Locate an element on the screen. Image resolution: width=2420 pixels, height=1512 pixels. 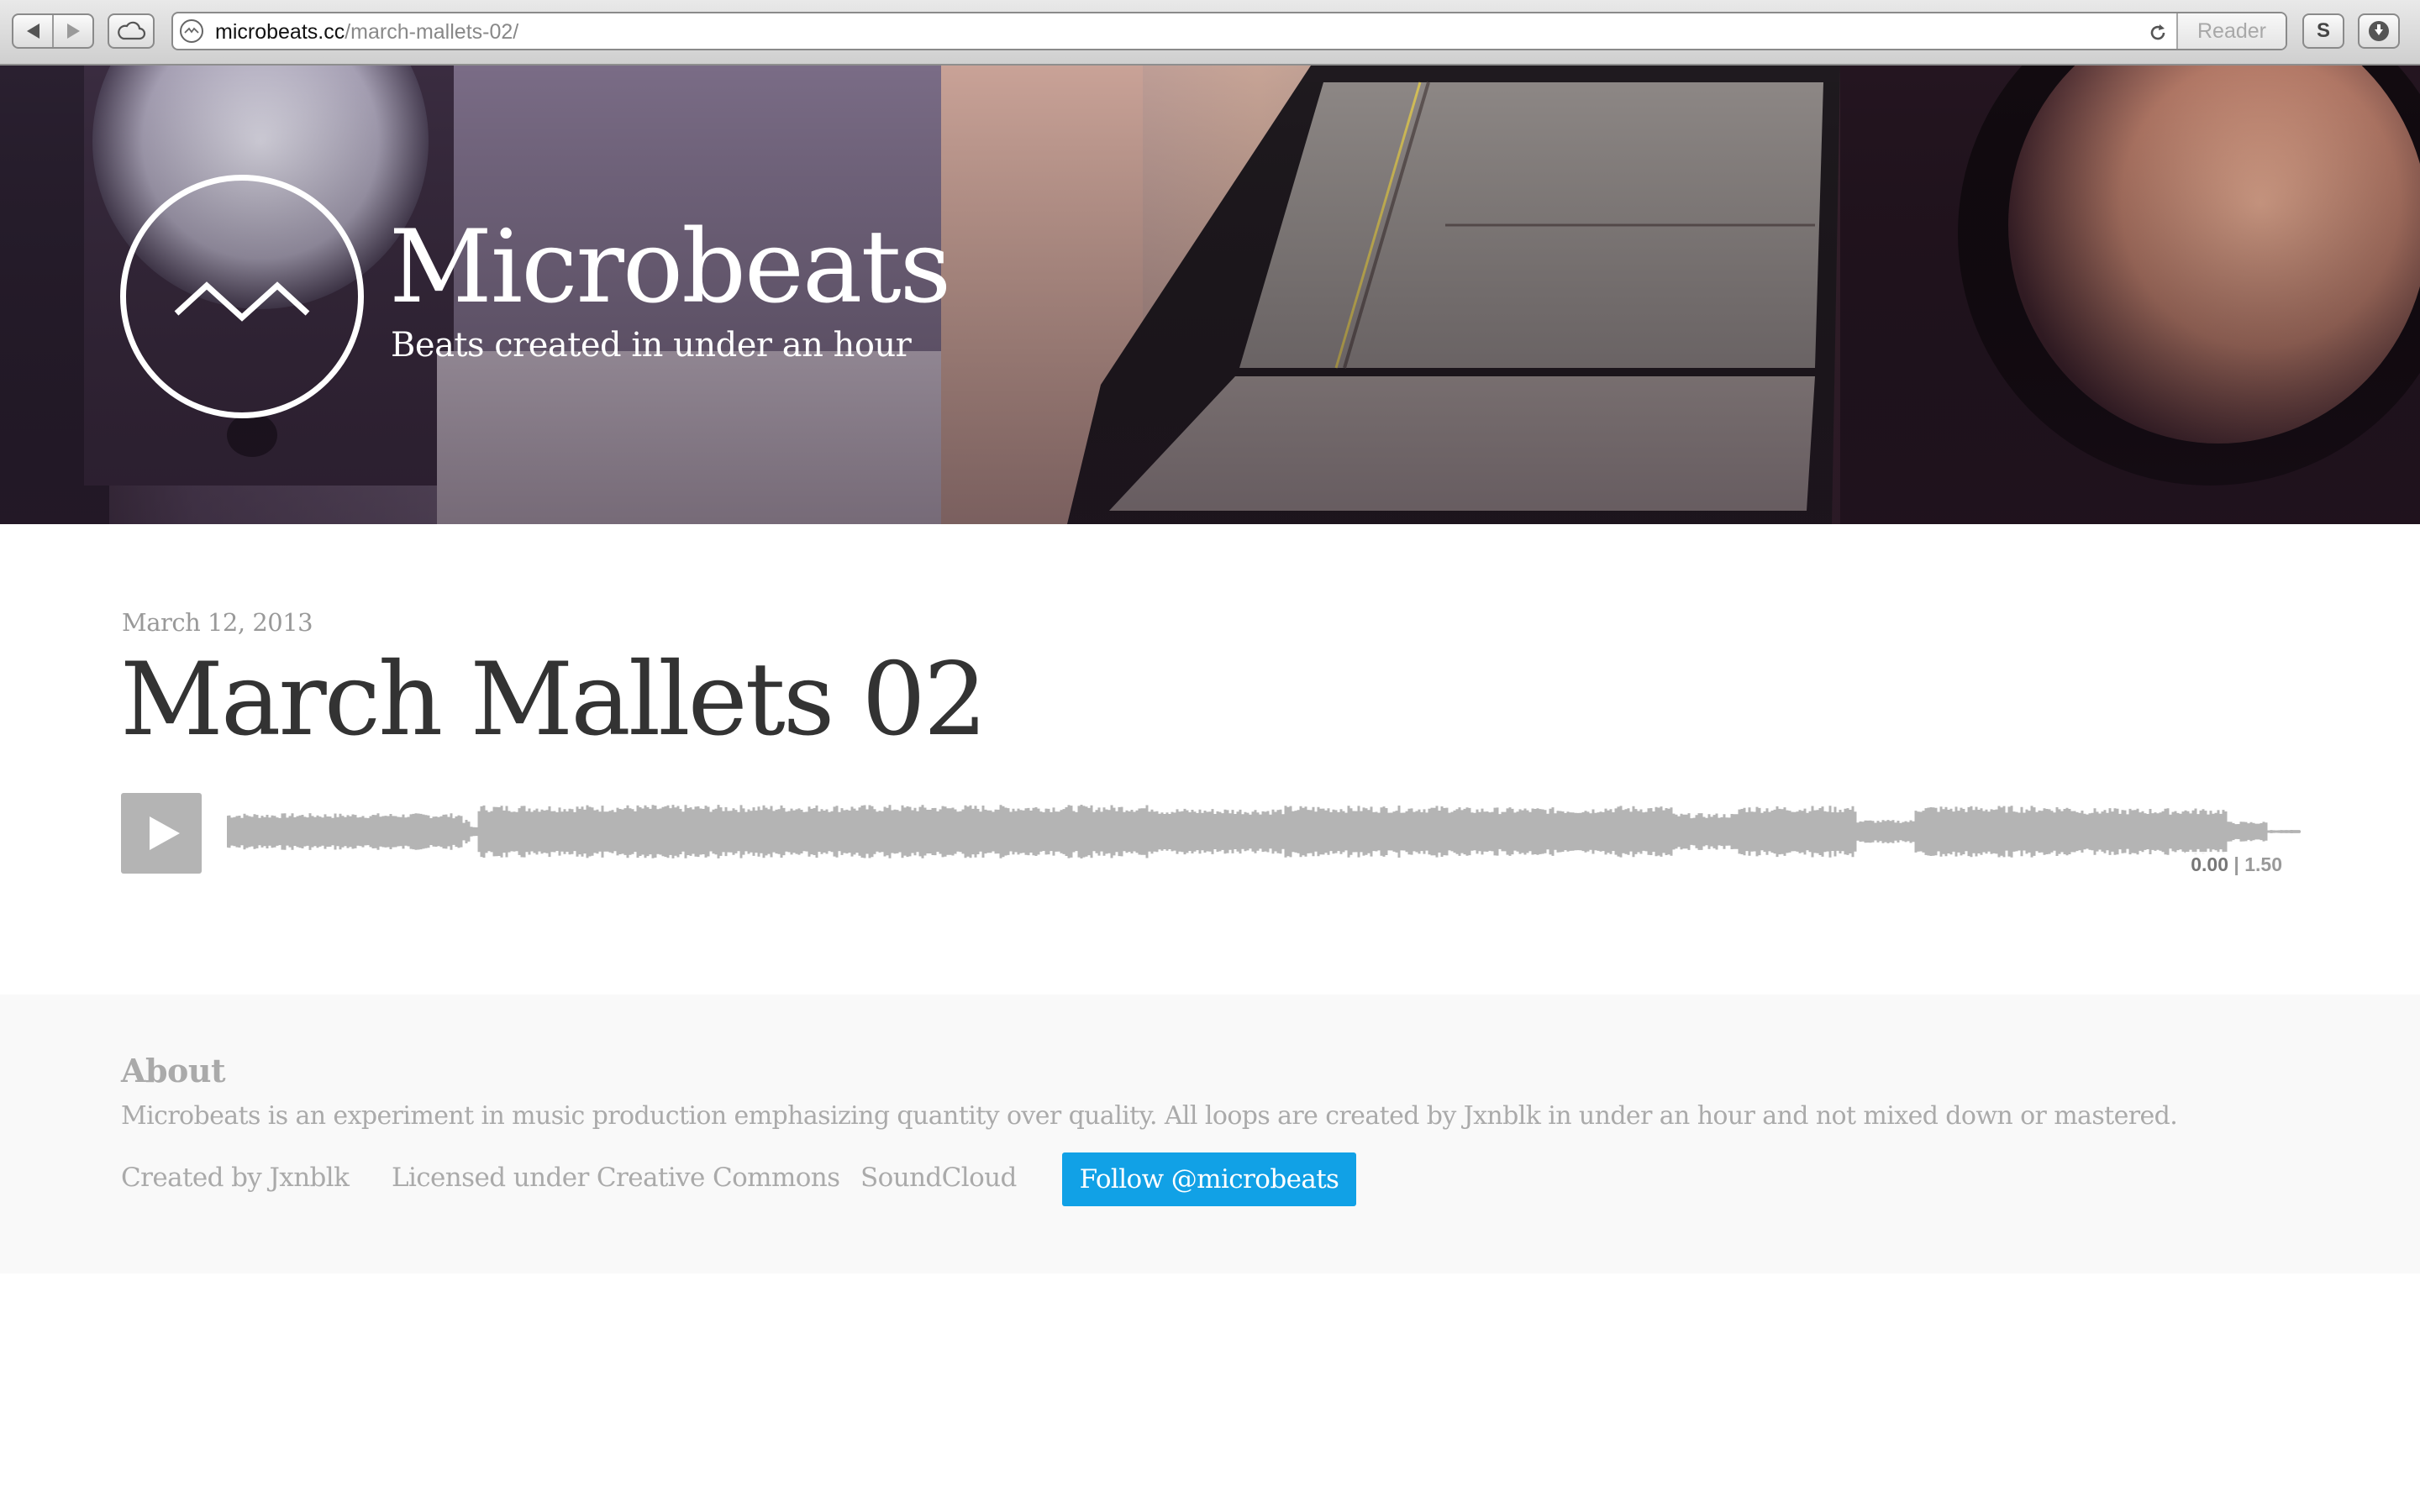
microbeats-logo is located at coordinates (242, 296).